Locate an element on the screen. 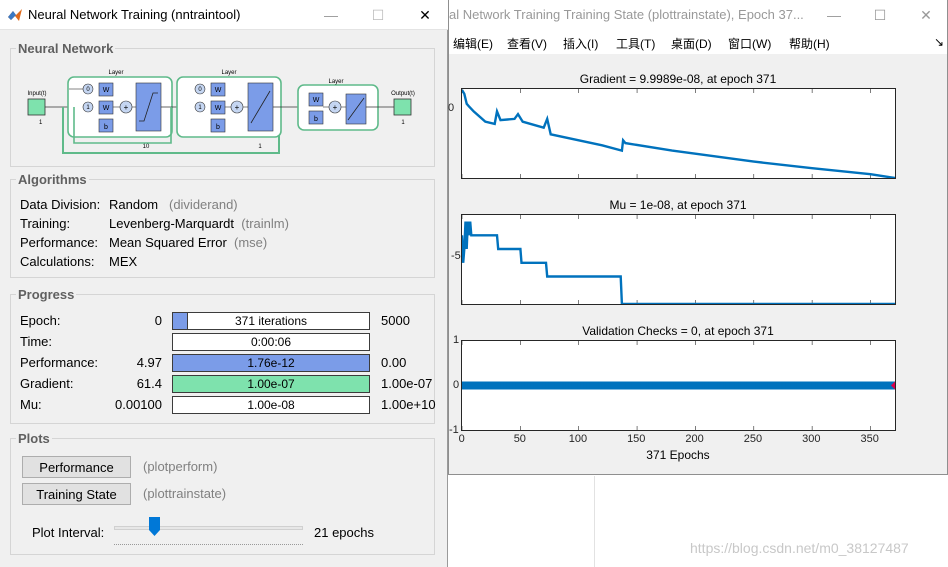  mu-axes is located at coordinates (678, 259).